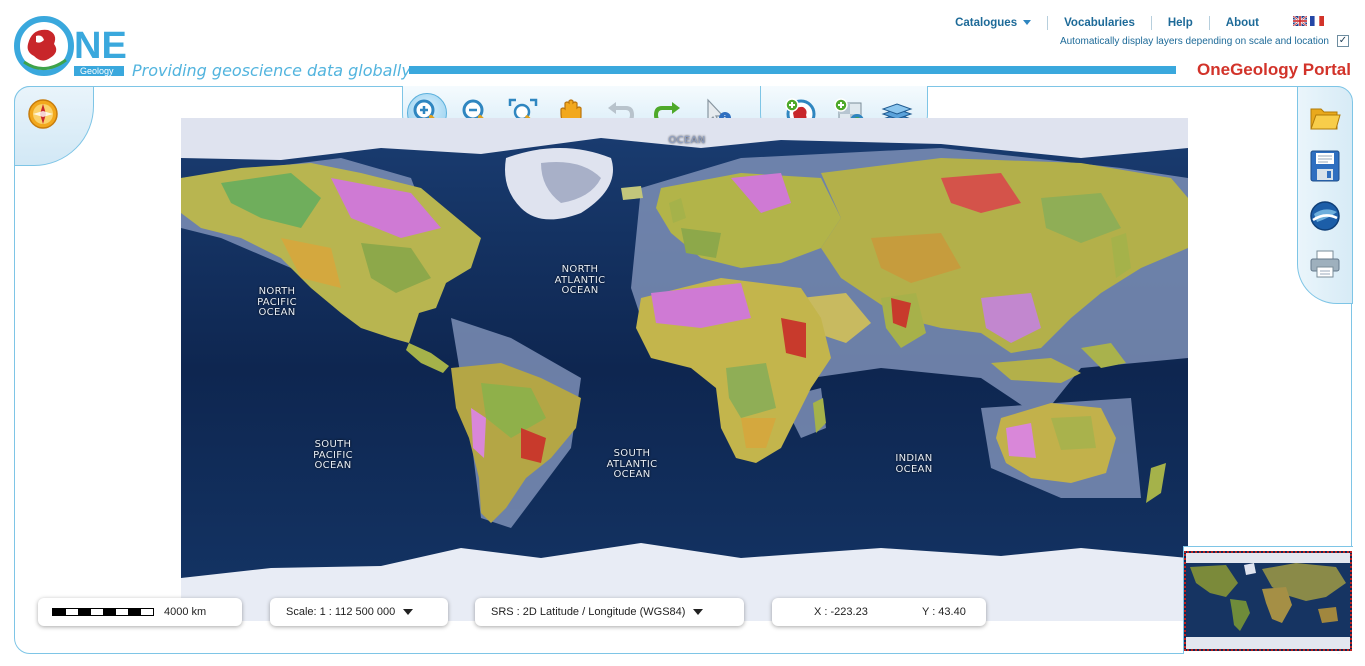 This screenshot has height=666, width=1365. I want to click on nav-catalogues-label: Catalogues, so click(986, 23).